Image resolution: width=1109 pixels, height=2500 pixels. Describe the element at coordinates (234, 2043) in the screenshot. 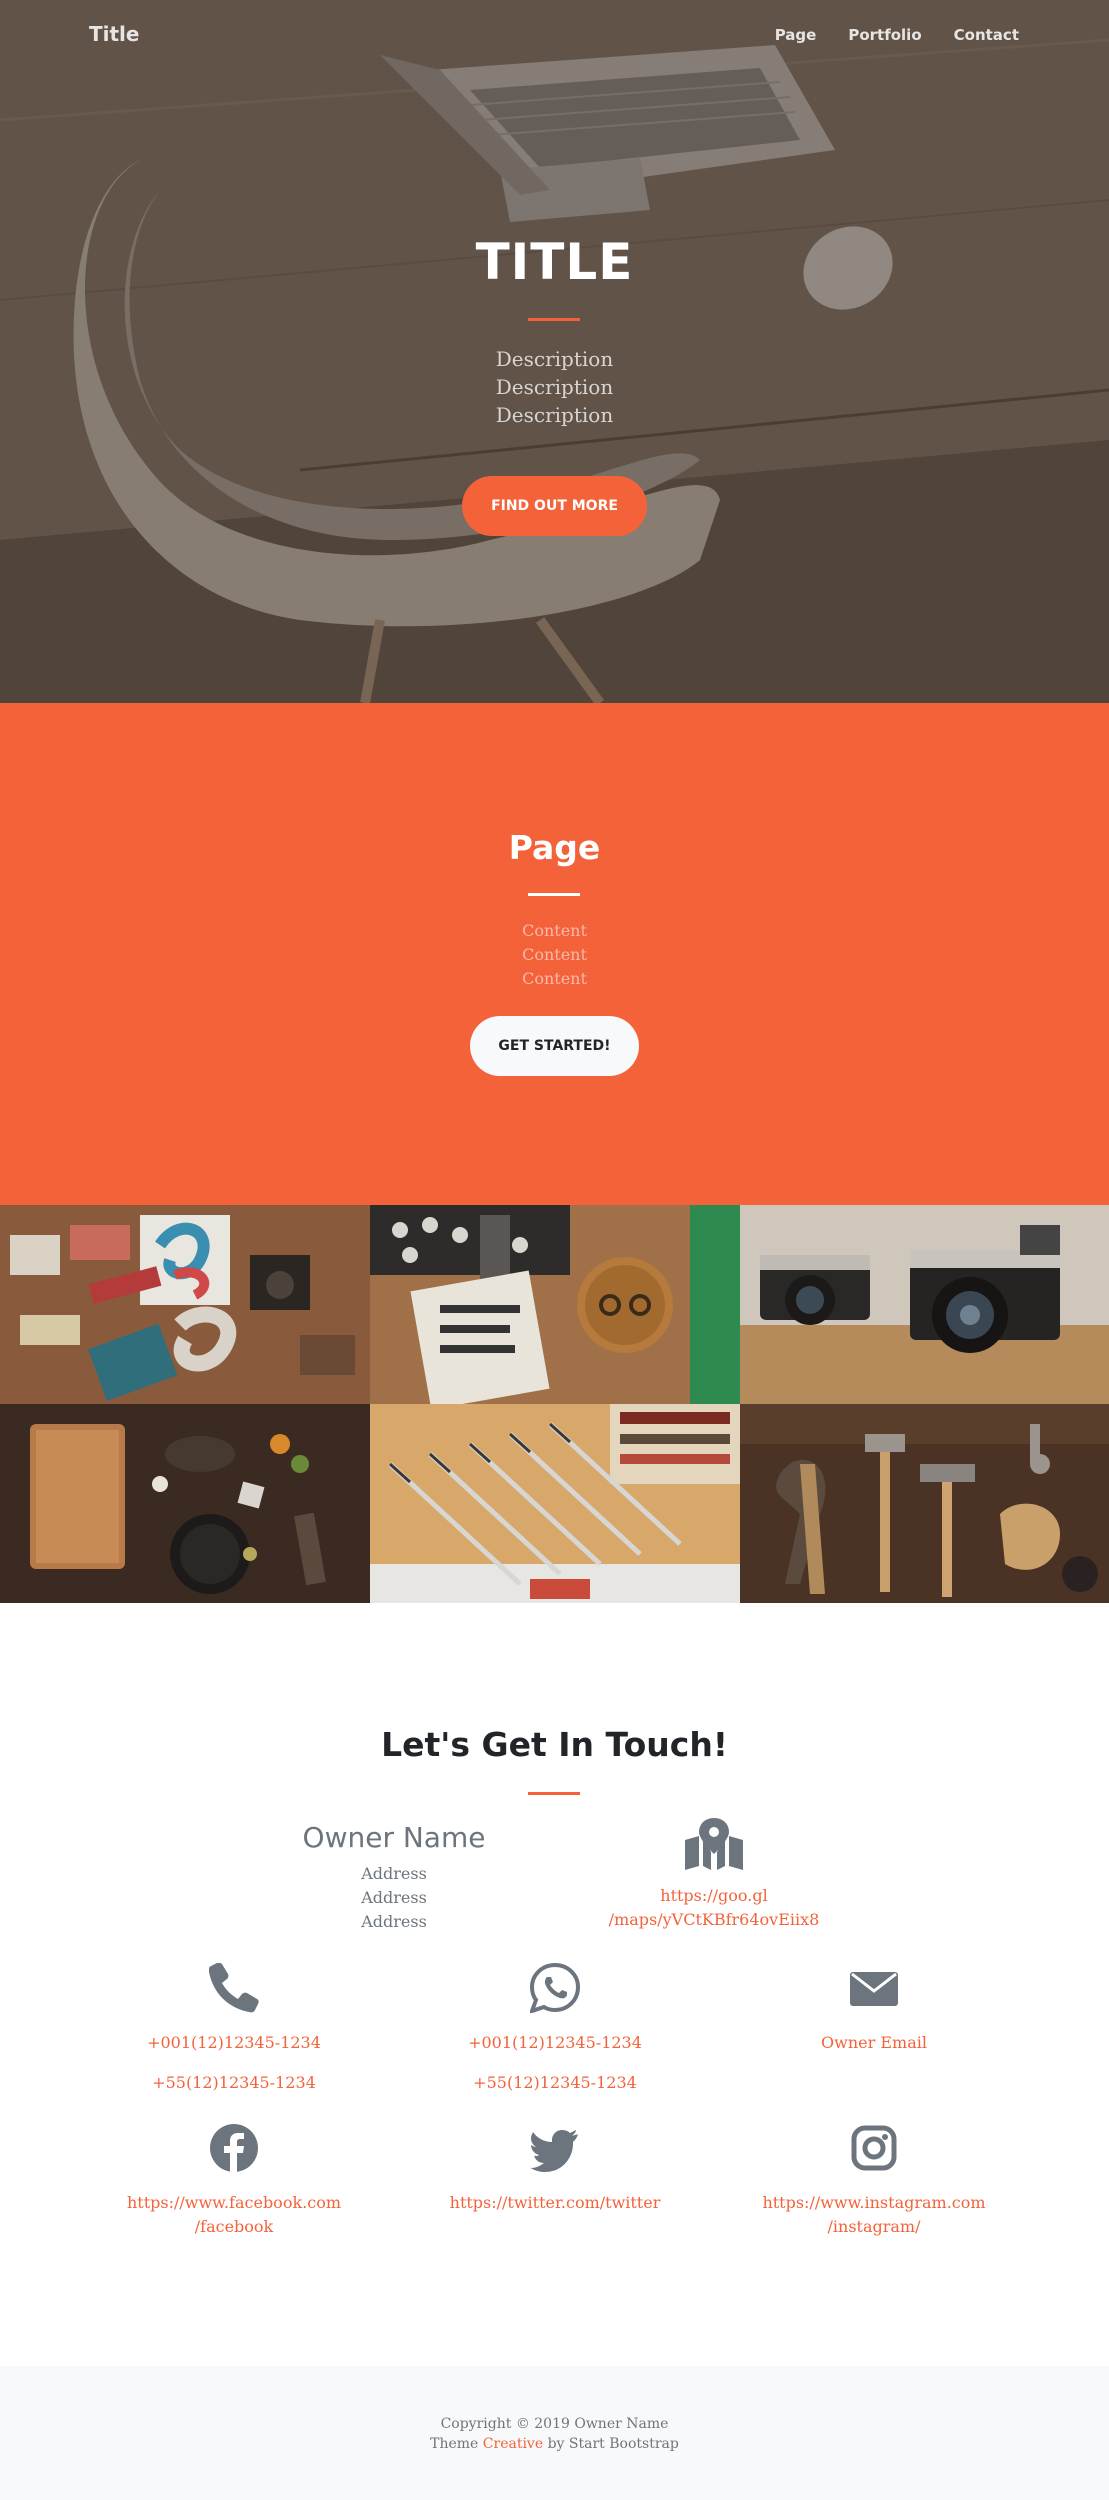

I see `phone-link-1: +001(12)12345-1234` at that location.